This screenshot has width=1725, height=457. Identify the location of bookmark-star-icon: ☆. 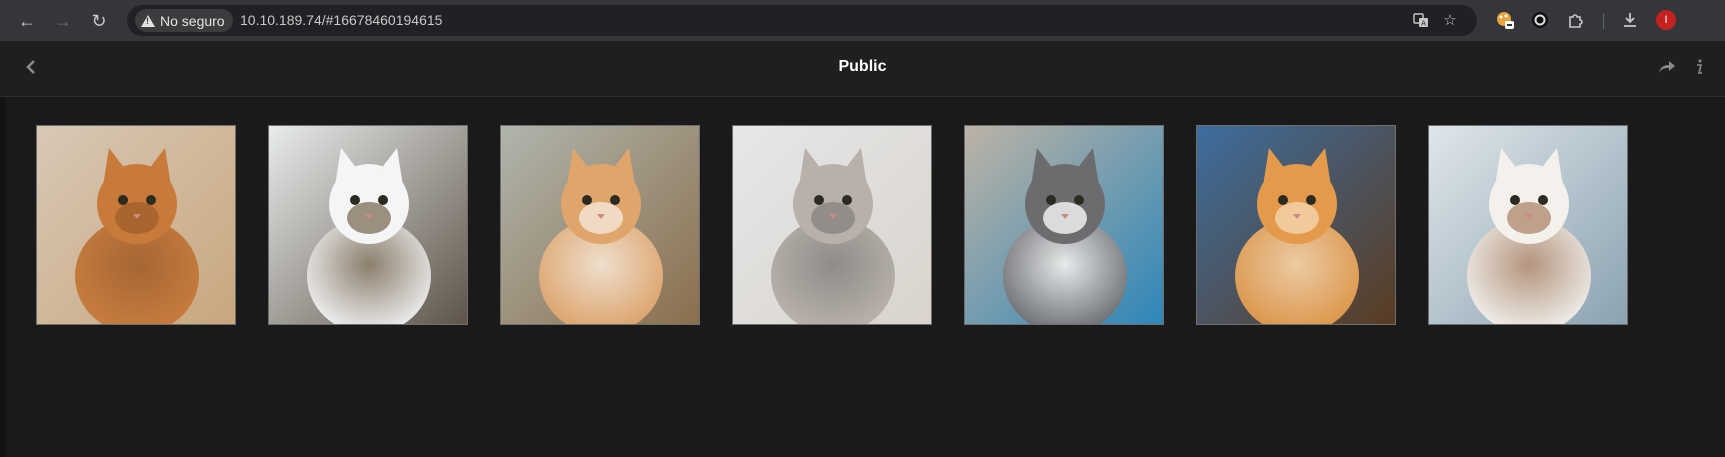
(1450, 20).